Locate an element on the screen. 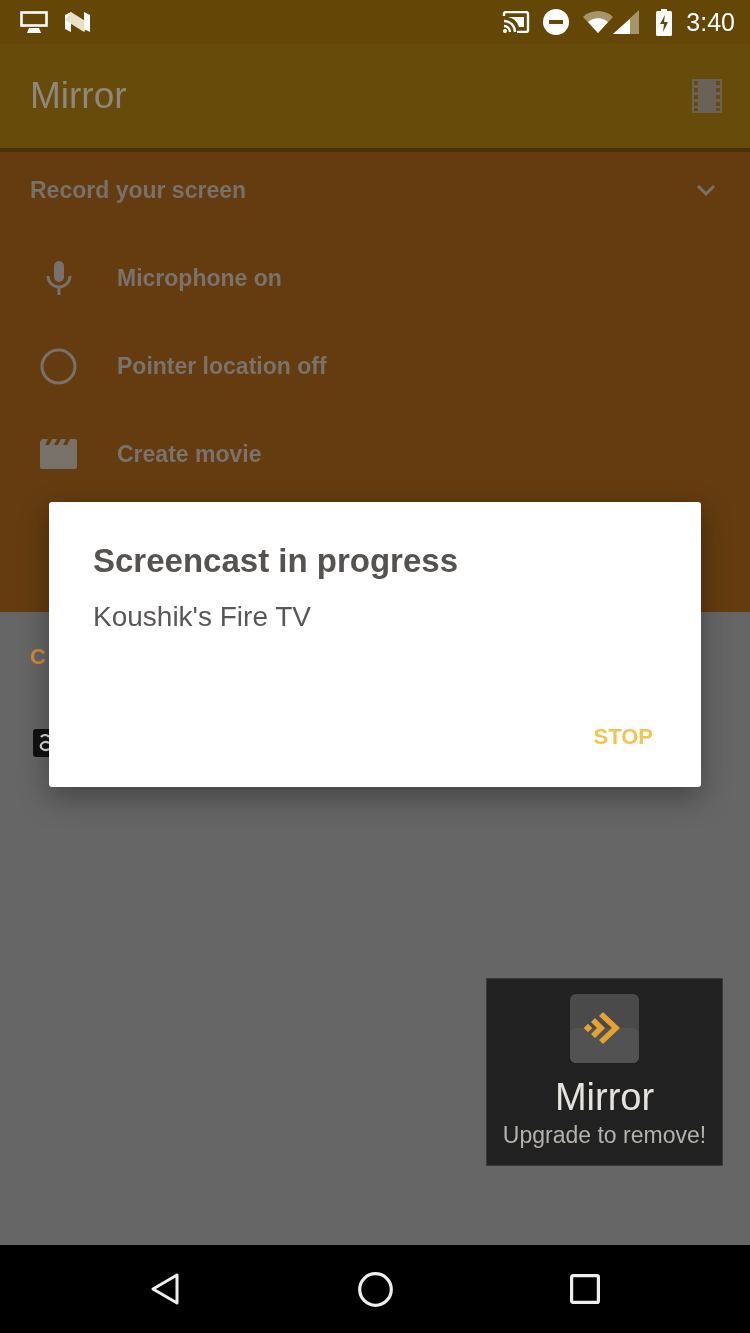 This screenshot has width=750, height=1333. device-logo-icon is located at coordinates (41, 743).